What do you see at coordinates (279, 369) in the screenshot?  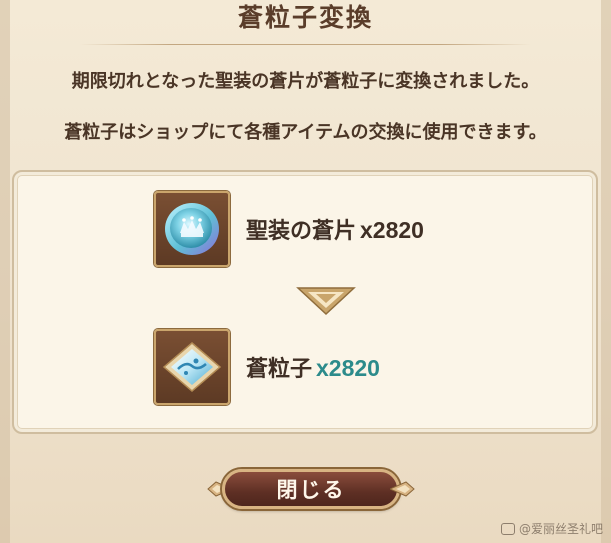 I see `result-item-name: 蒼粒子` at bounding box center [279, 369].